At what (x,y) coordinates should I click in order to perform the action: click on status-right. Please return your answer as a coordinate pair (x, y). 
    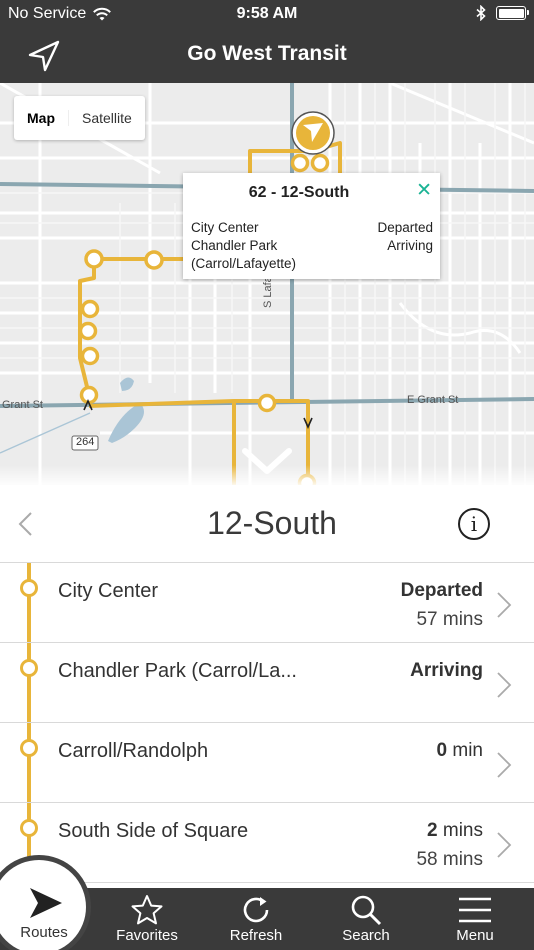
    Looking at the image, I should click on (502, 13).